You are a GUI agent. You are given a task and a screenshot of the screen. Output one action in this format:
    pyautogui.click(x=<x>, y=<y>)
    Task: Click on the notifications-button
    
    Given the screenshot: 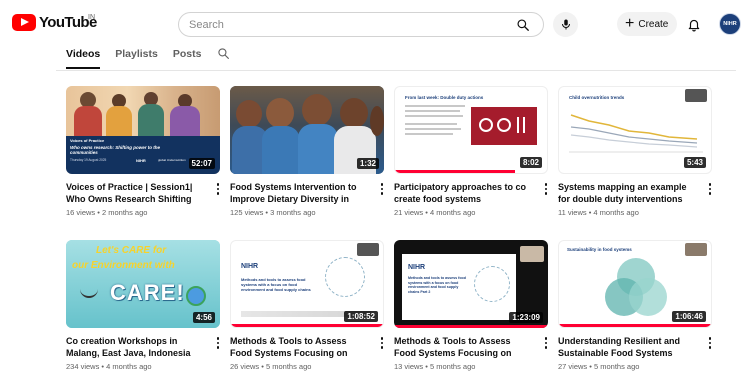 What is the action you would take?
    pyautogui.click(x=694, y=24)
    